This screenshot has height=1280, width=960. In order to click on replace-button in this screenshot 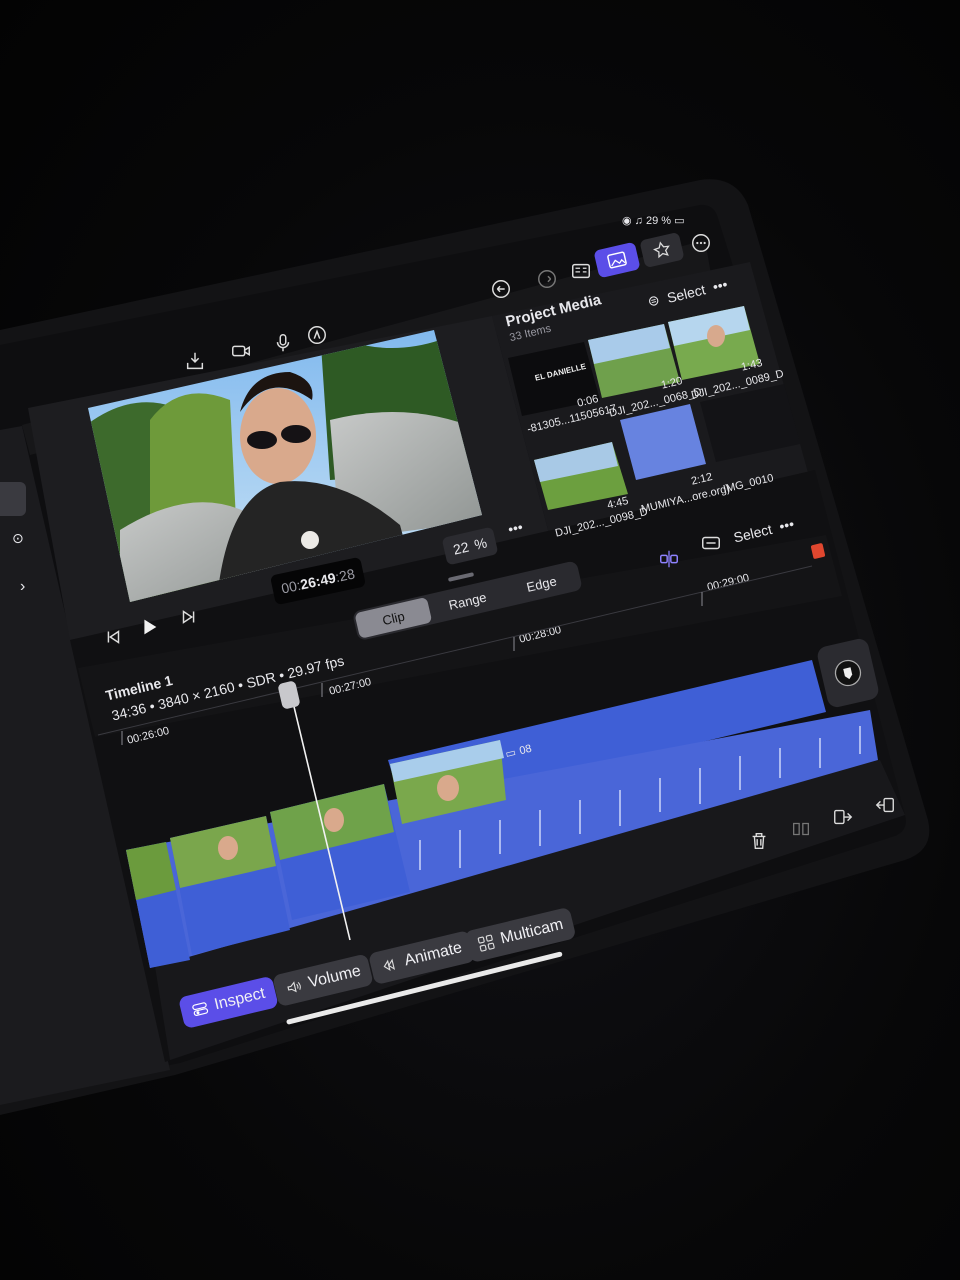, I will do `click(885, 805)`.